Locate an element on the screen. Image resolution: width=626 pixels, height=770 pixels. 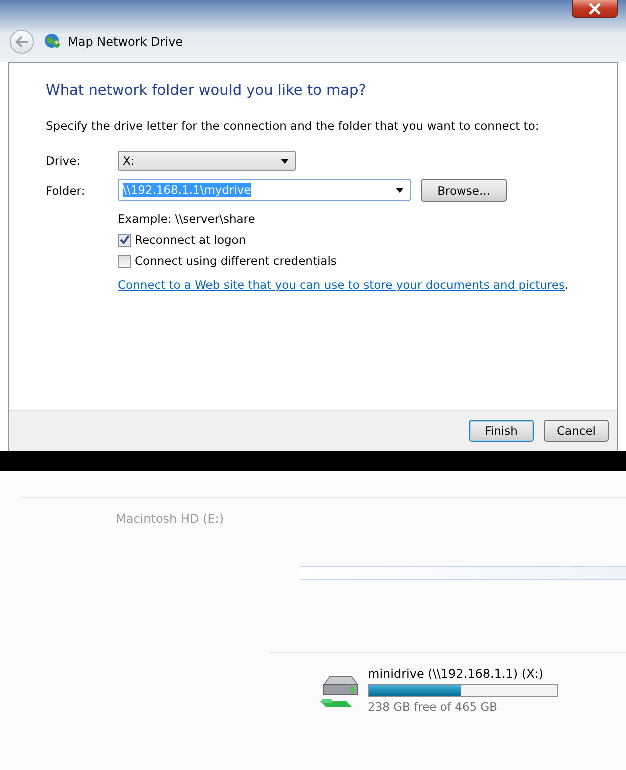
drive-dropdown: X: is located at coordinates (207, 161).